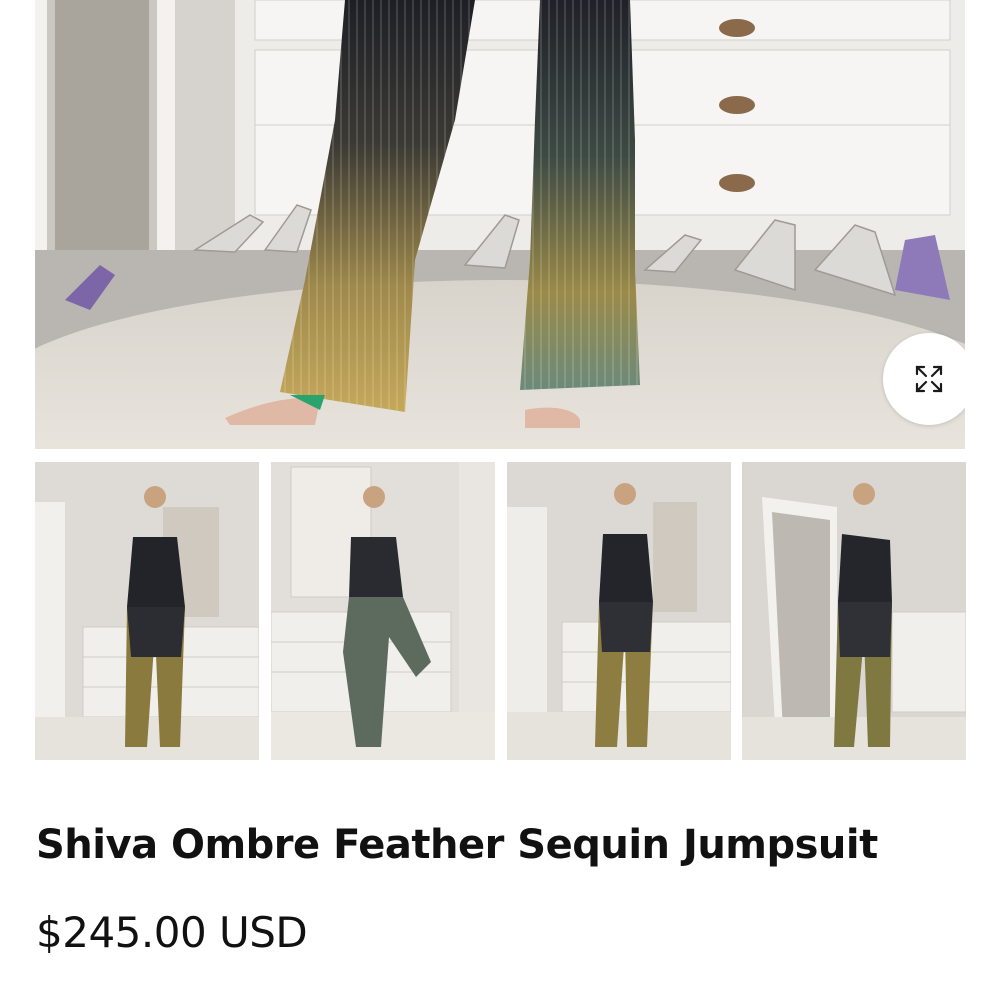 The width and height of the screenshot is (1000, 1000). I want to click on product-title: Shiva Ombre Feather Sequin Jumpsuit, so click(457, 845).